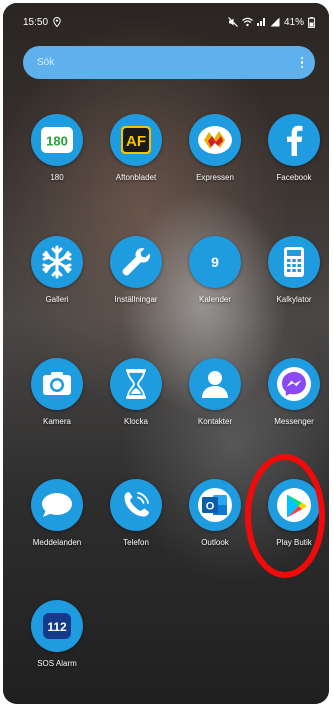 The image size is (333, 707). Describe the element at coordinates (136, 505) in the screenshot. I see `phone-icon` at that location.